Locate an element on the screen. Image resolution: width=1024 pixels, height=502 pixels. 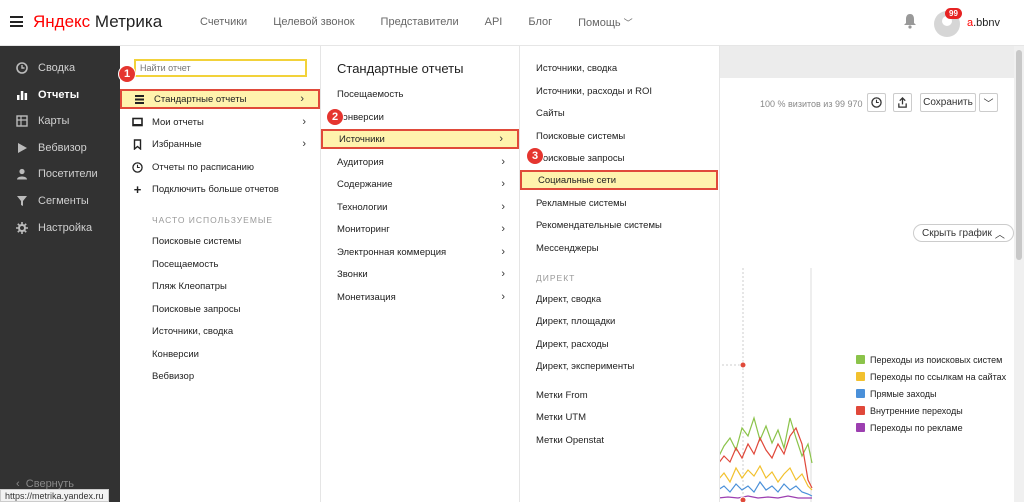
menu-item-ad-systems: Рекламные системы is located at coordinates (619, 203).